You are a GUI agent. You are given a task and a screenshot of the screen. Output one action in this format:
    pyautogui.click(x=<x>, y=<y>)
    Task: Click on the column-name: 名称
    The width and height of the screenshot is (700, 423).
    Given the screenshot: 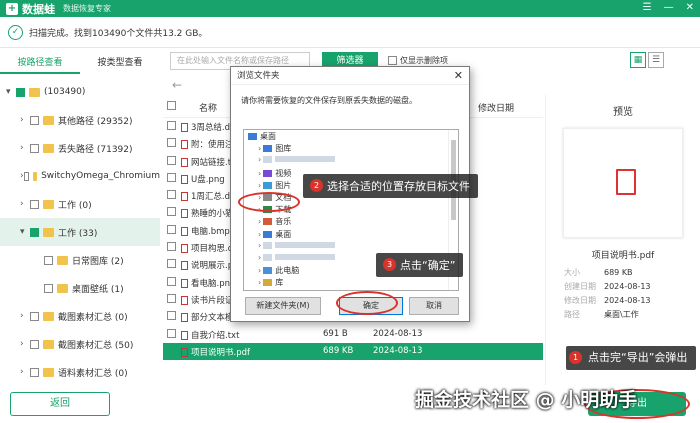 What is the action you would take?
    pyautogui.click(x=208, y=107)
    